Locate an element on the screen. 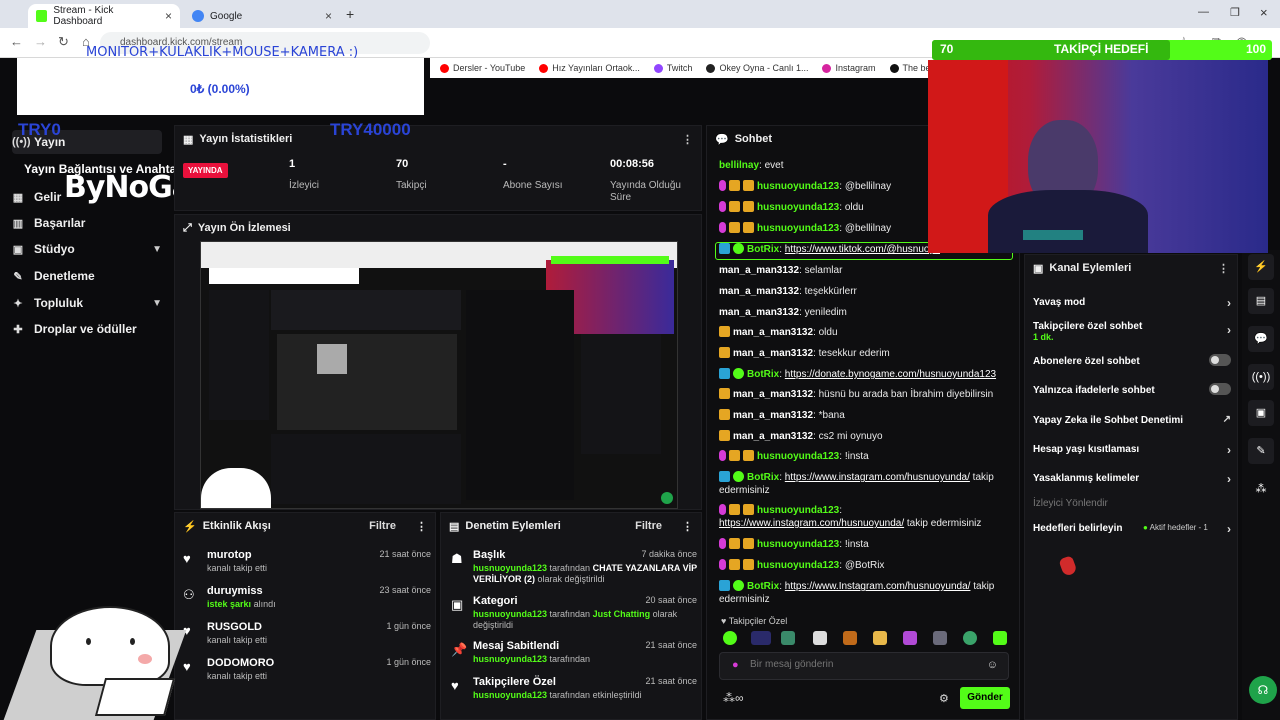 This screenshot has height=720, width=1280. broadcast-icon: ((•)) is located at coordinates (1261, 377).